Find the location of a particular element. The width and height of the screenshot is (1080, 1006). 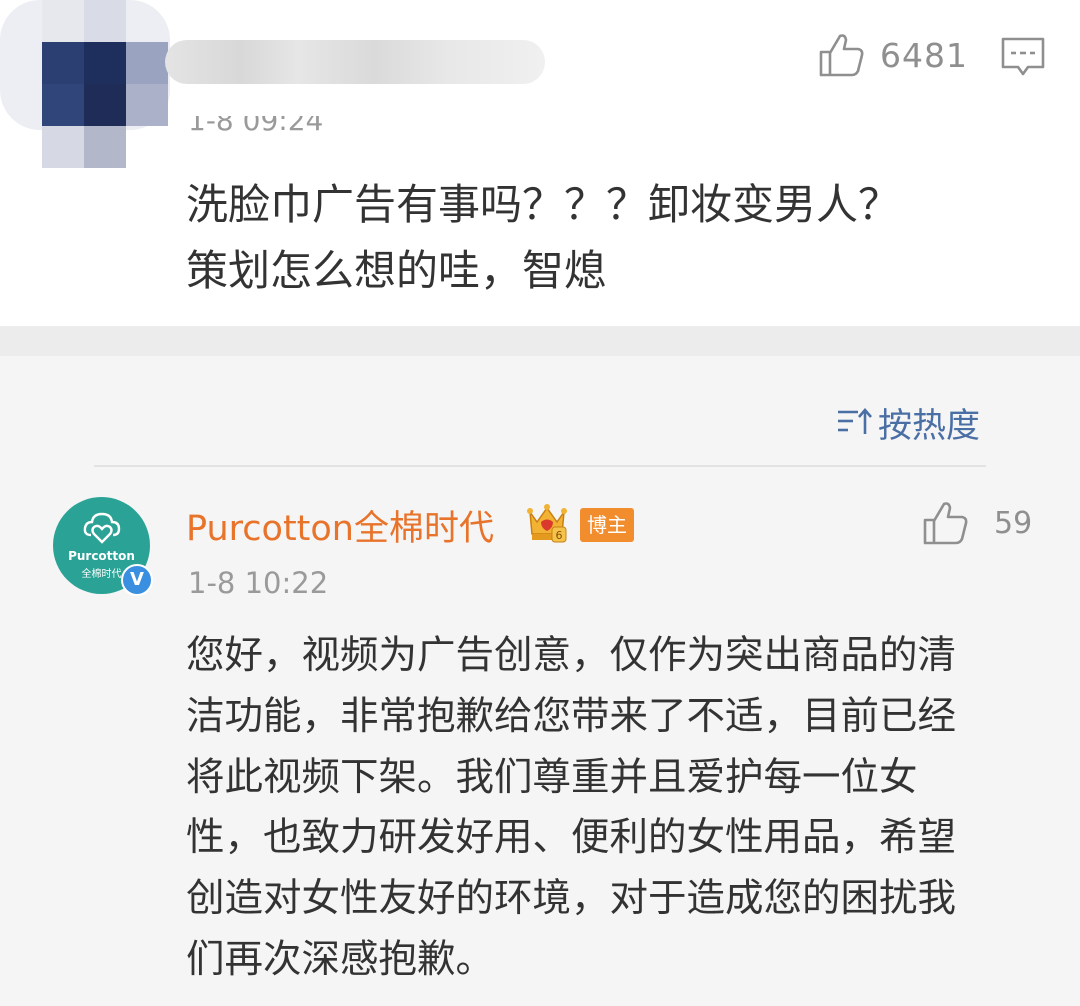

comment-date: 1-8 09:24 is located at coordinates (256, 120).